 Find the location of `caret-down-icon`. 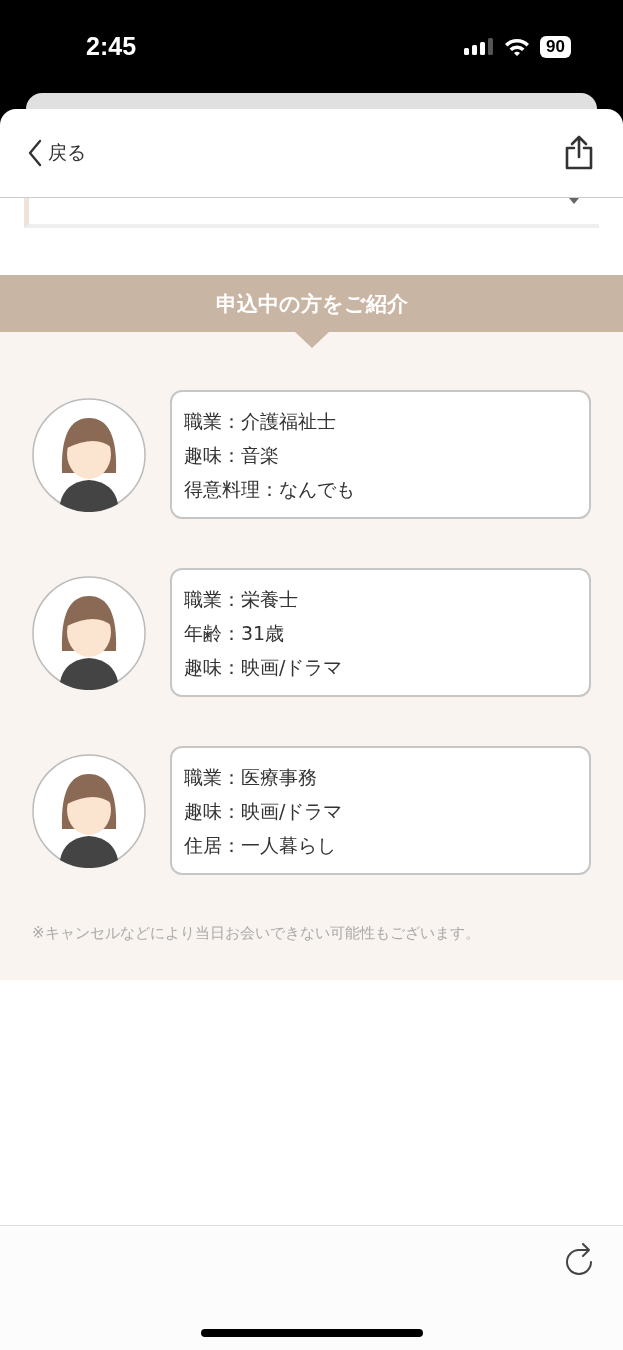

caret-down-icon is located at coordinates (574, 201).